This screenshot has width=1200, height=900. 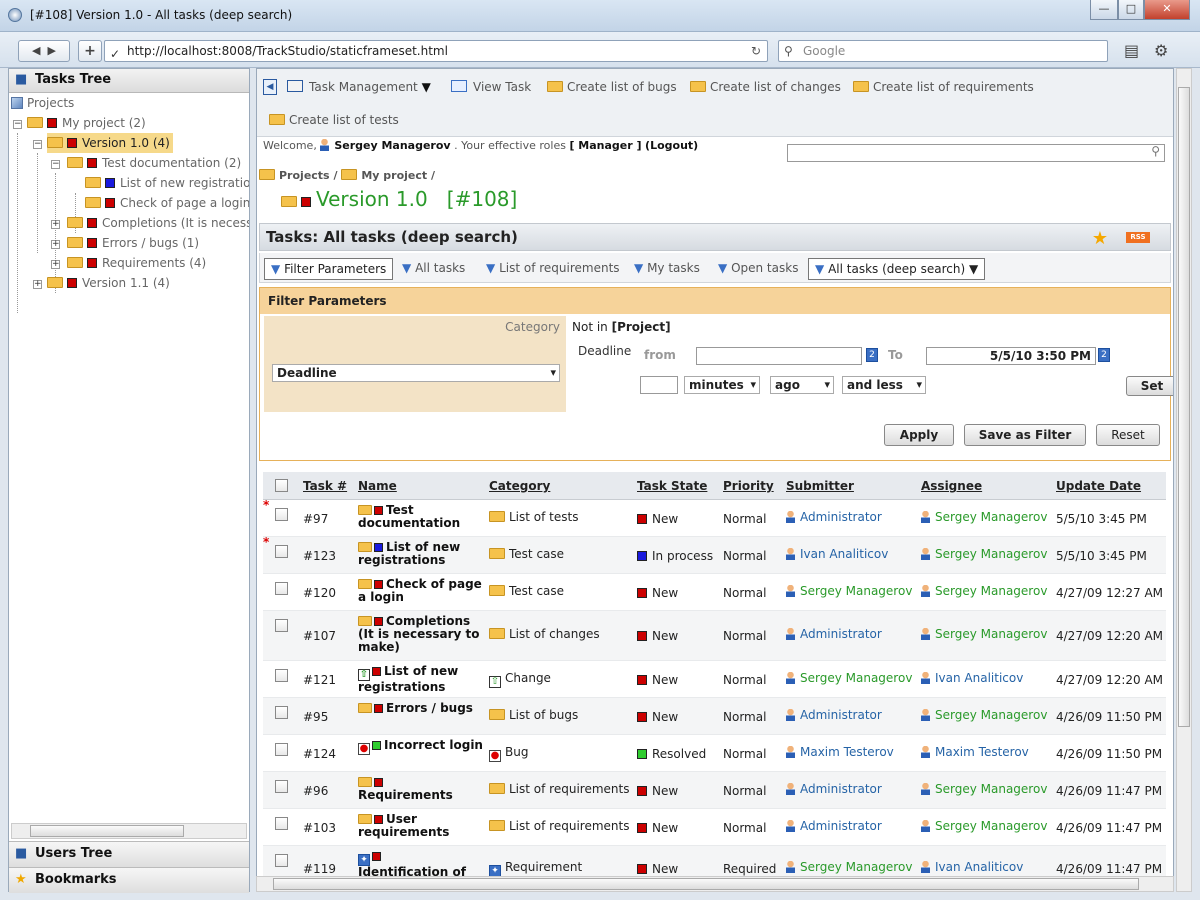 I want to click on task-search-input: ⚲, so click(x=976, y=153).